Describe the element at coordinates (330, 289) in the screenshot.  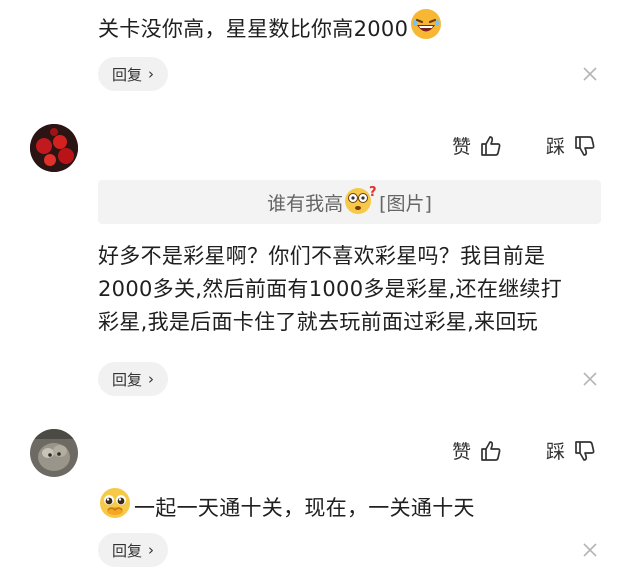
I see `comment-1-line: 2000多关,然后前面有1000多是彩星,还在继续打` at that location.